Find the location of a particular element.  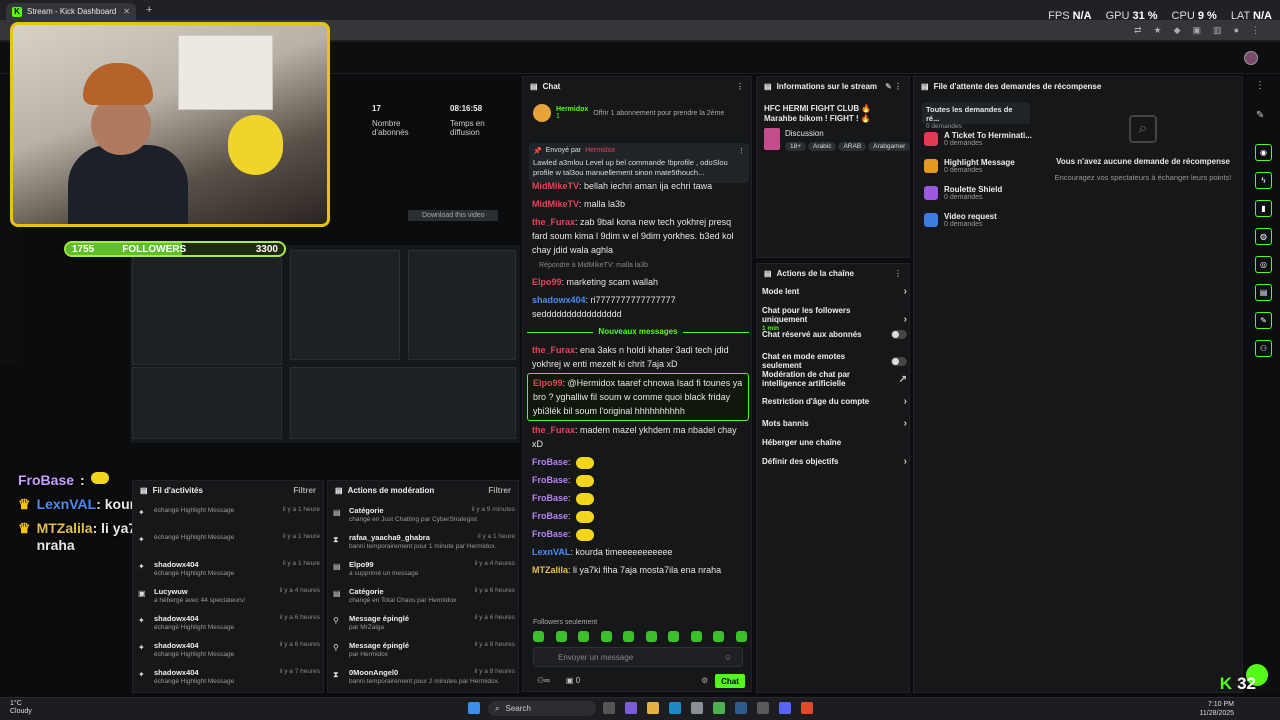

lightning-icon: ϟ is located at coordinates (1263, 180).